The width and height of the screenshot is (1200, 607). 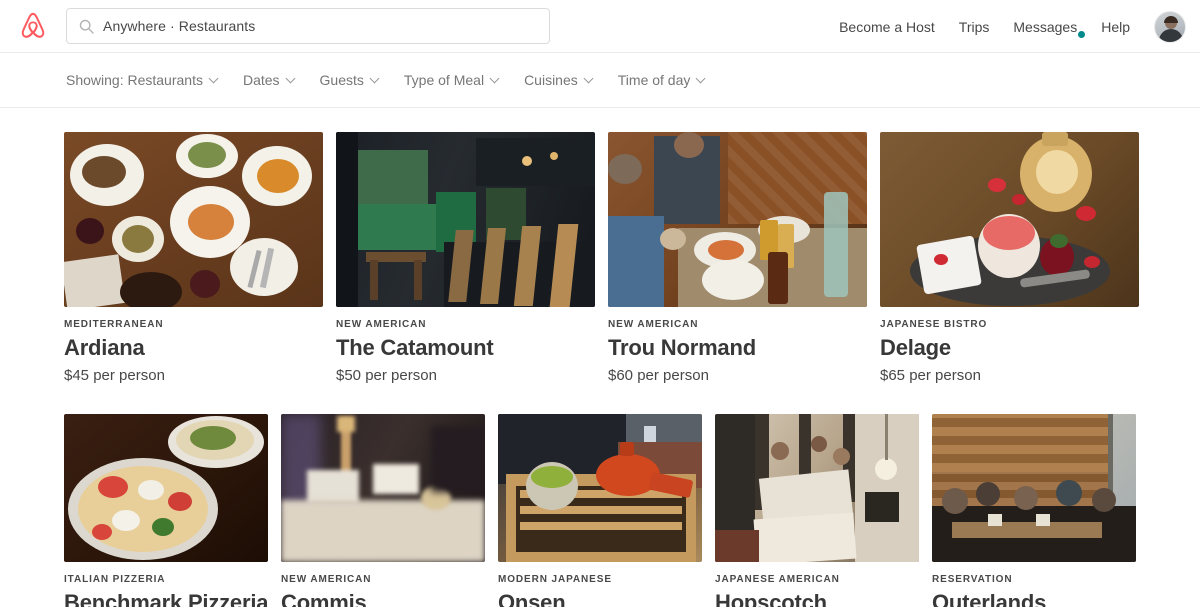 What do you see at coordinates (1082, 34) in the screenshot?
I see `notification-dot-icon` at bounding box center [1082, 34].